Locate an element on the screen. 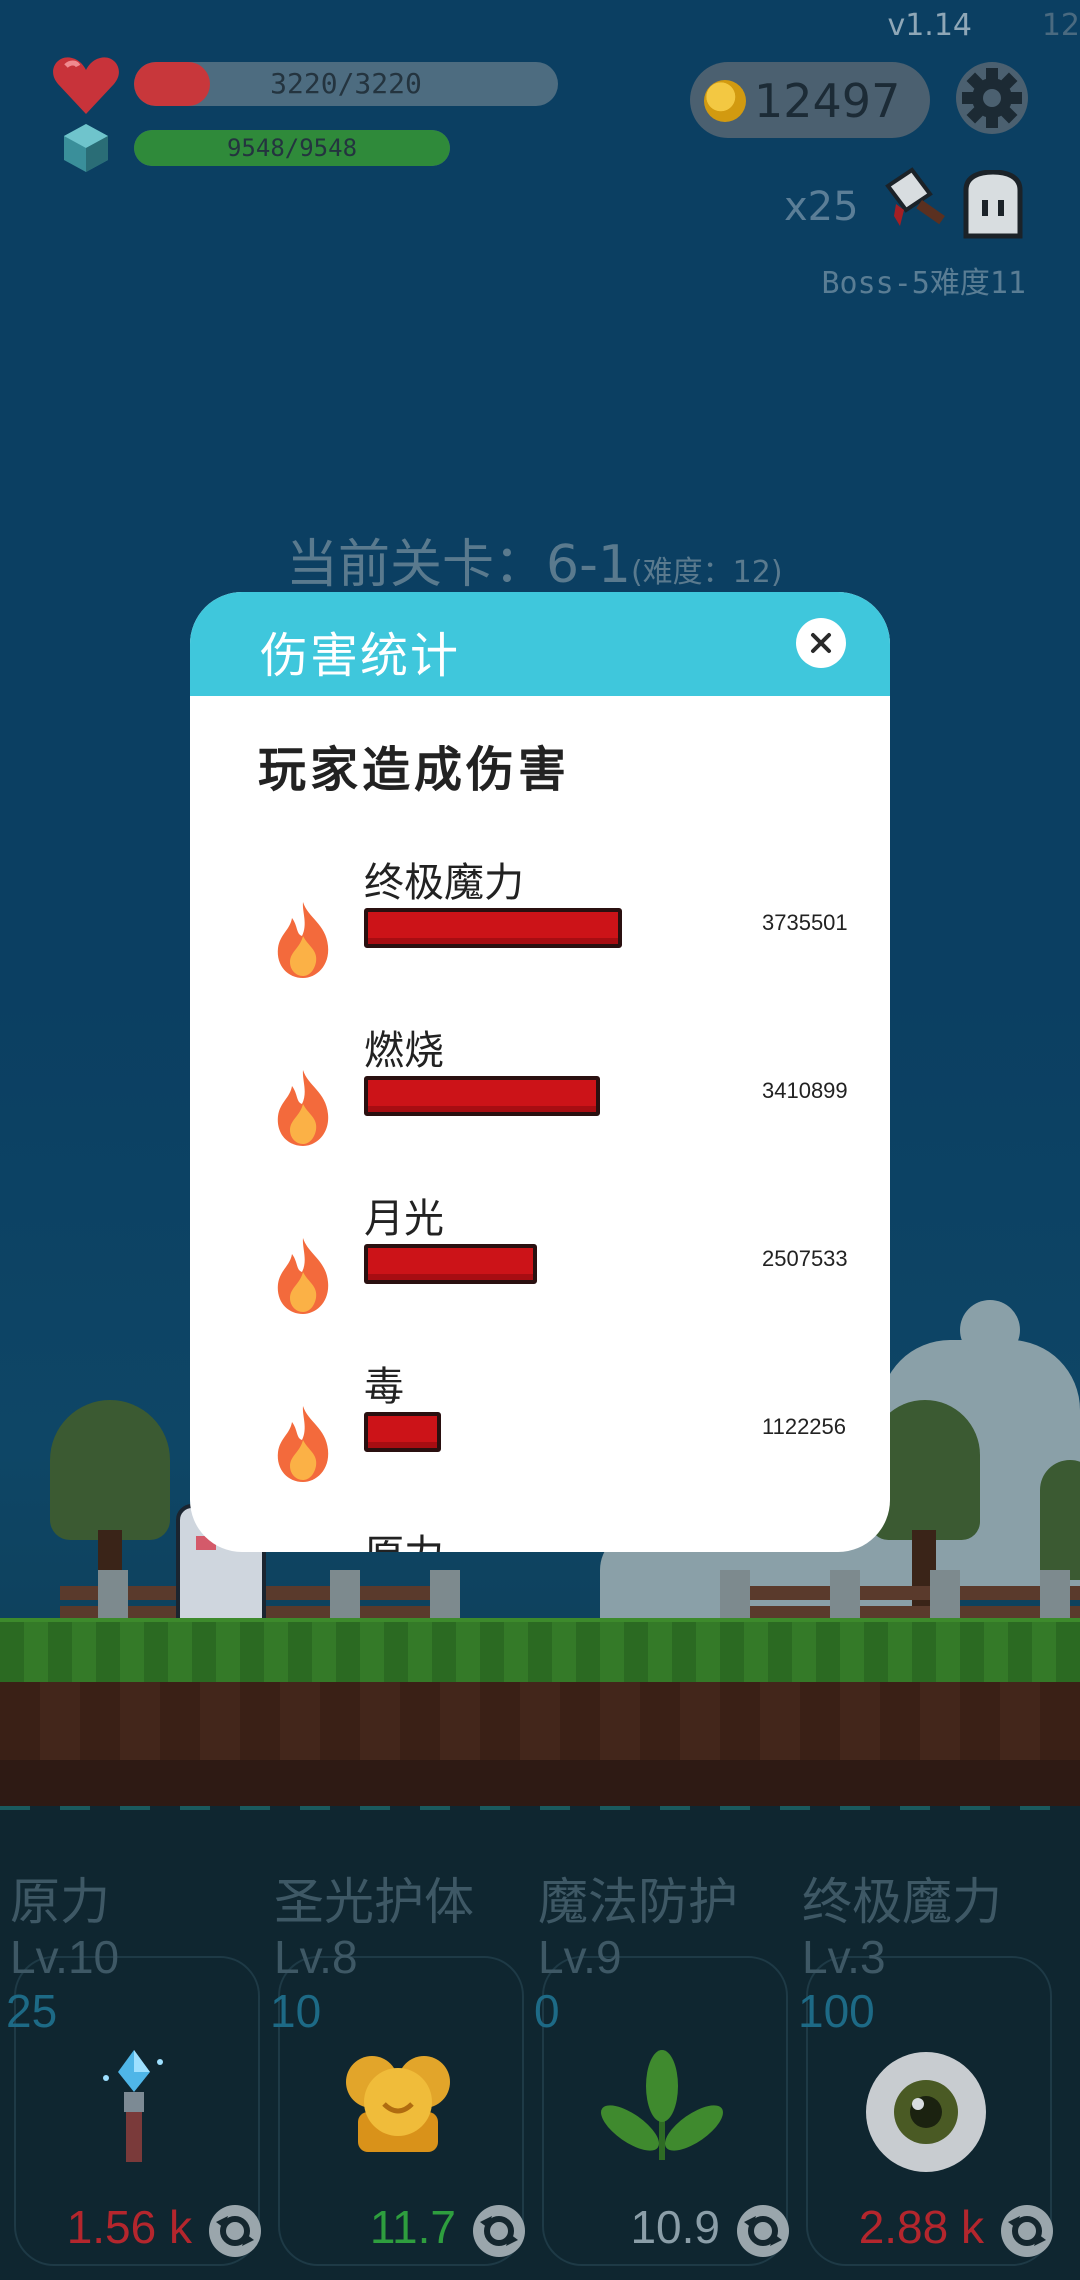 The width and height of the screenshot is (1080, 2280). skill-name: 原力 is located at coordinates (60, 1902).